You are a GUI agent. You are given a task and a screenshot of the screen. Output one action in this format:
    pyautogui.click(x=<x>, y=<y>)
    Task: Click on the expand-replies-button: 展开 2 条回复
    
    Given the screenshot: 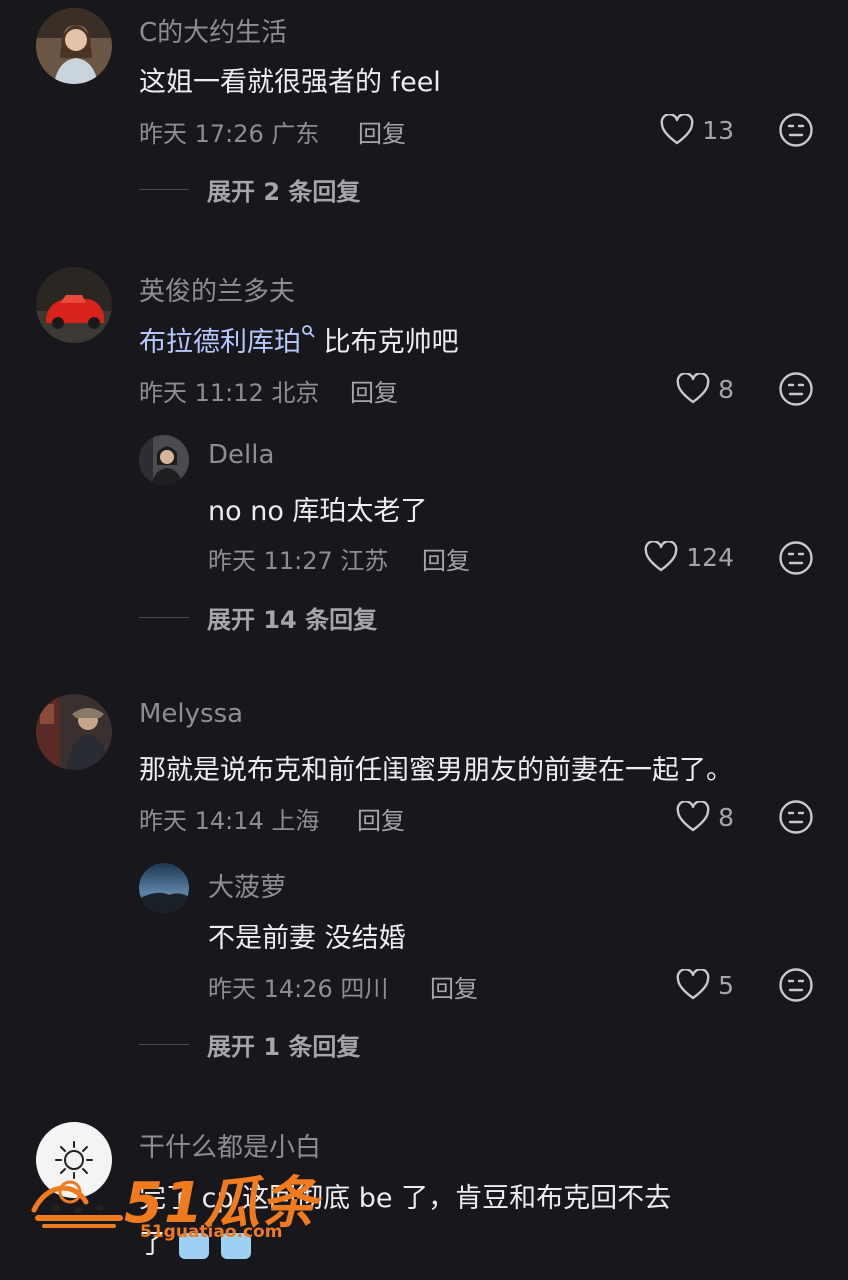 What is the action you would take?
    pyautogui.click(x=249, y=189)
    